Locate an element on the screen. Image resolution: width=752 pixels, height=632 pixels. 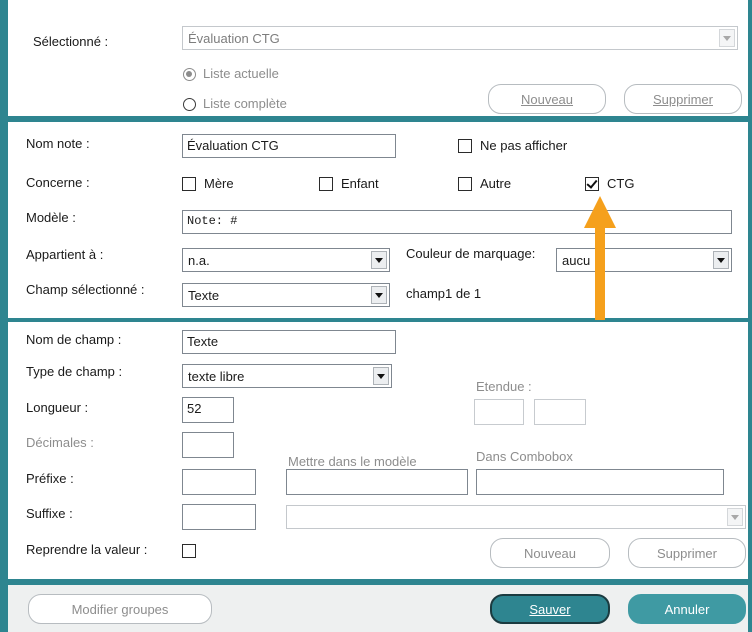
concerne-ctg-label: CTG is located at coordinates (621, 183).